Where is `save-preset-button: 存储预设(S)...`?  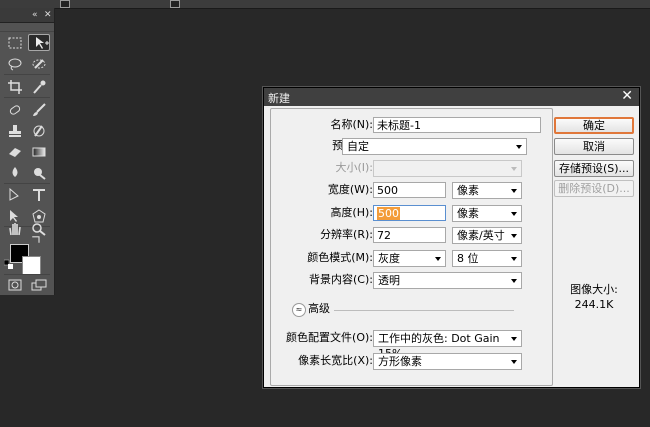 save-preset-button: 存储预设(S)... is located at coordinates (594, 168).